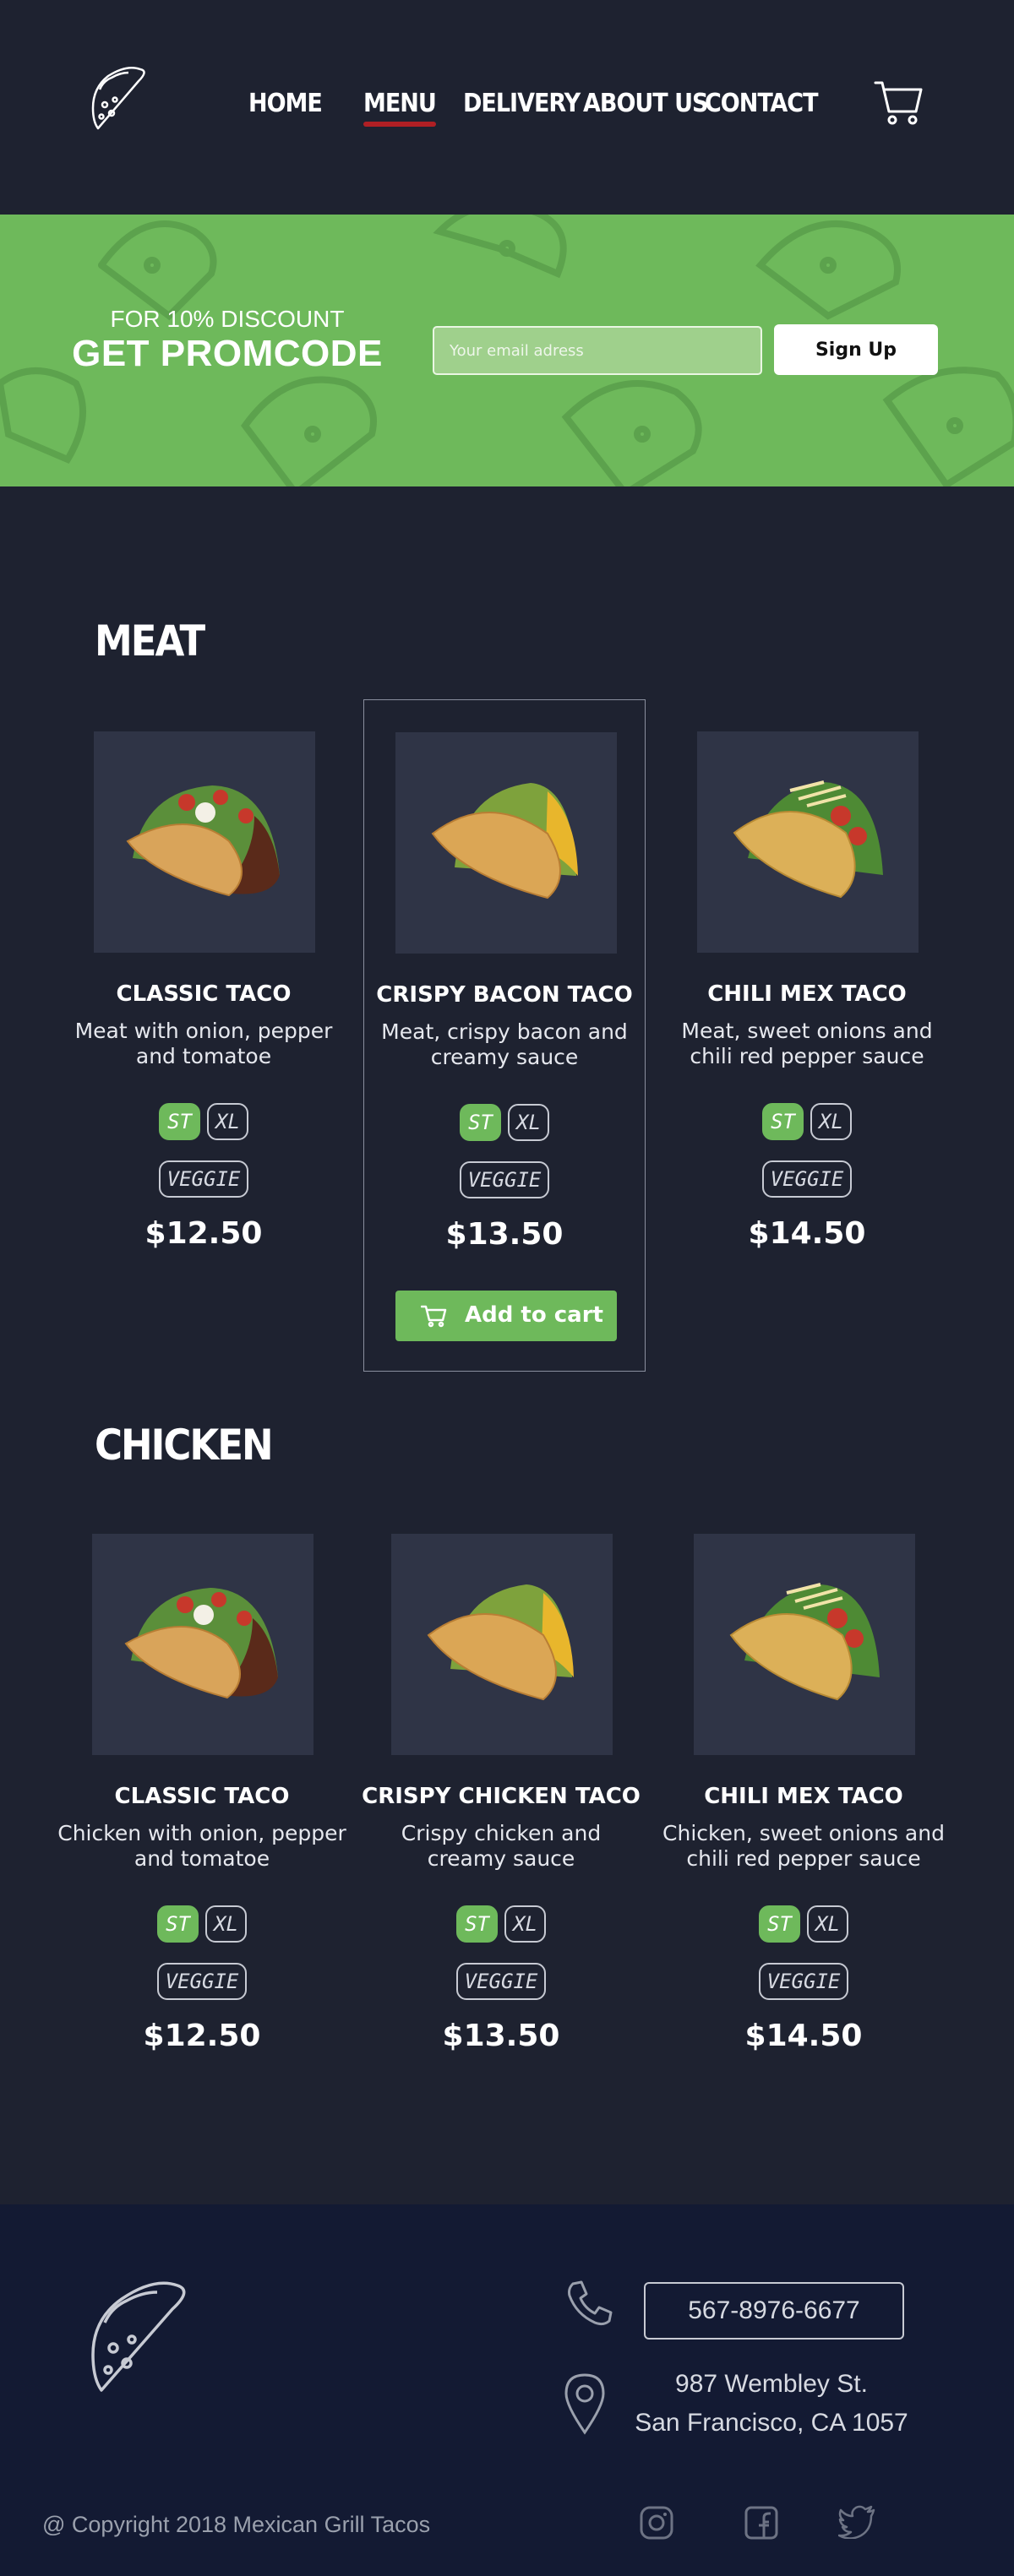  Describe the element at coordinates (534, 1315) in the screenshot. I see `add-to-cart-label: Add to cart` at that location.